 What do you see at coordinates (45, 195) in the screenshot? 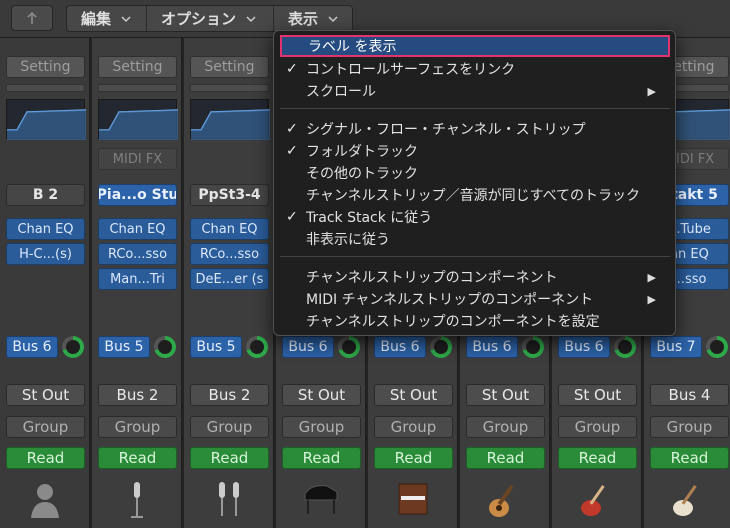
I see `instrument-slot: B 2` at bounding box center [45, 195].